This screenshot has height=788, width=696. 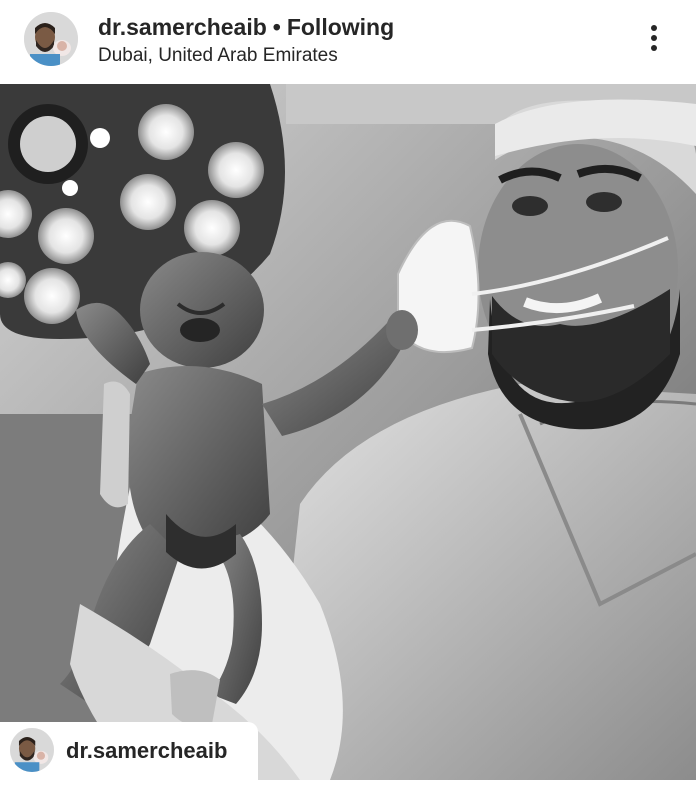 I want to click on post-header-title: dr.samercheaib • Following, so click(x=246, y=27).